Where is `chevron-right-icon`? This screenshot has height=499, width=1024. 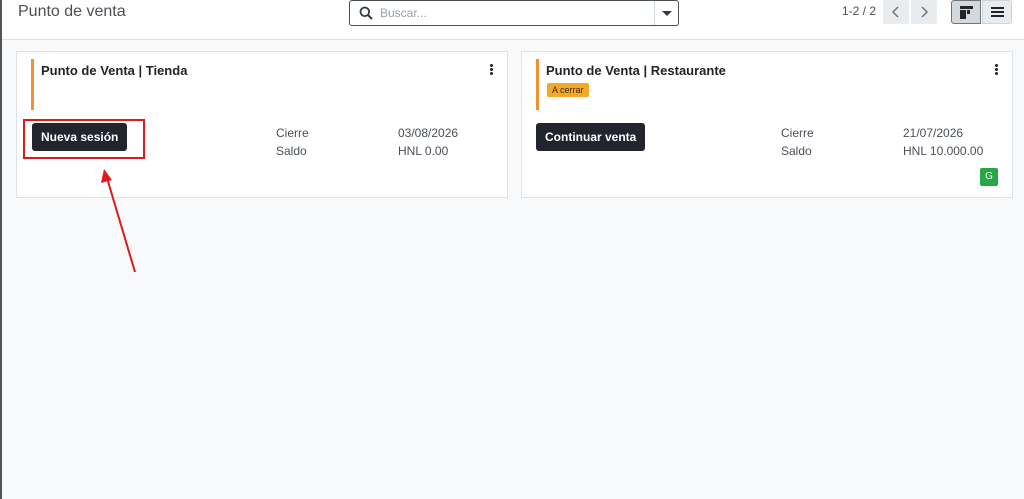 chevron-right-icon is located at coordinates (925, 12).